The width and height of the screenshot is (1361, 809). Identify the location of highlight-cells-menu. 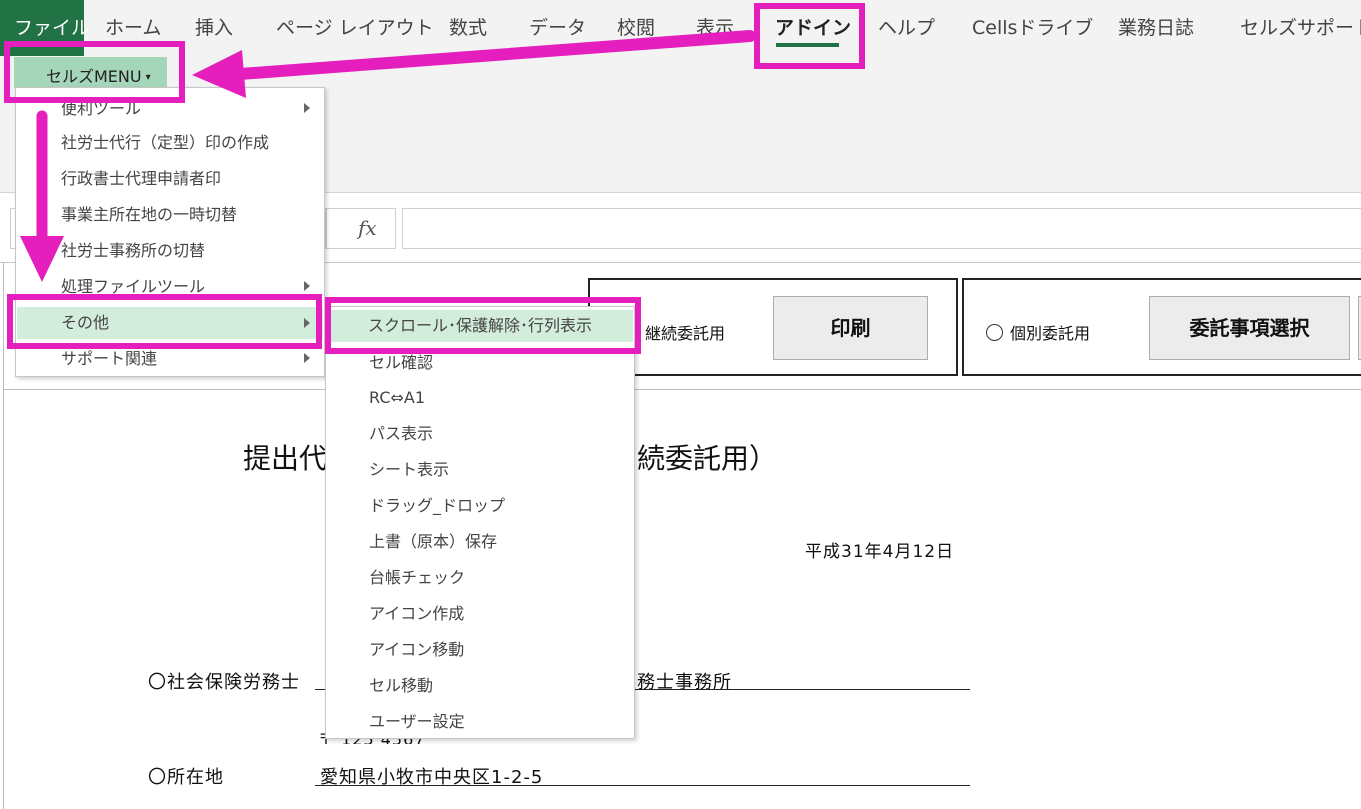
(94, 72).